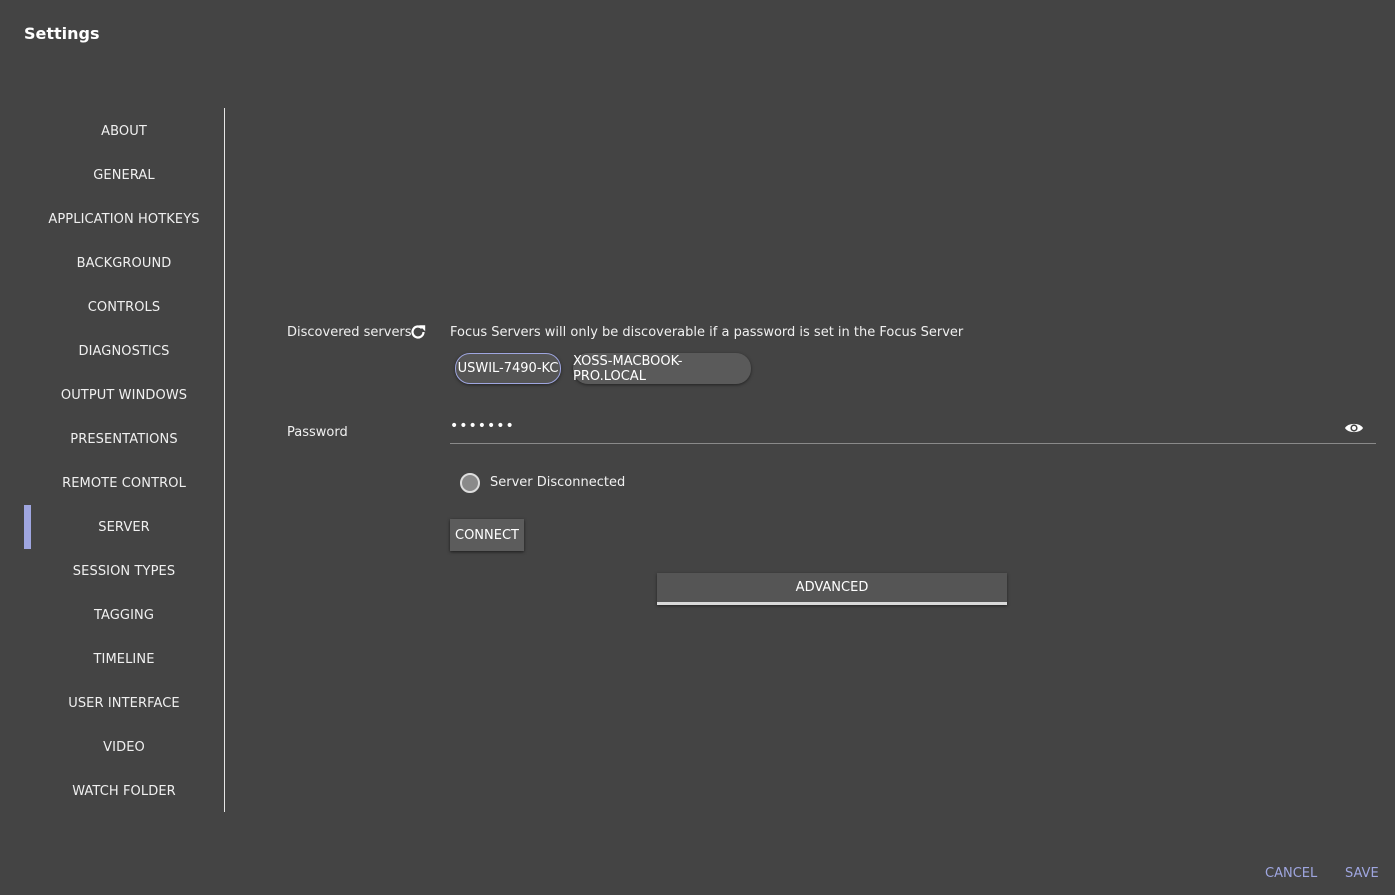 The image size is (1395, 895). Describe the element at coordinates (913, 431) in the screenshot. I see `password-field: •••••••` at that location.